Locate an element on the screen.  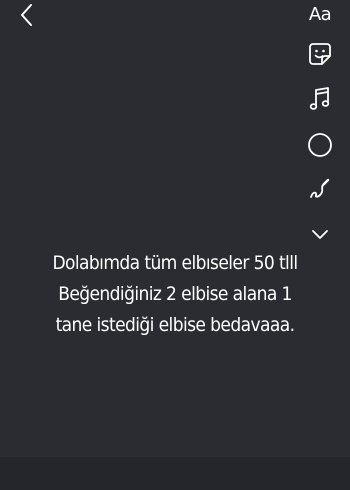
squiggle-pen-icon is located at coordinates (320, 188).